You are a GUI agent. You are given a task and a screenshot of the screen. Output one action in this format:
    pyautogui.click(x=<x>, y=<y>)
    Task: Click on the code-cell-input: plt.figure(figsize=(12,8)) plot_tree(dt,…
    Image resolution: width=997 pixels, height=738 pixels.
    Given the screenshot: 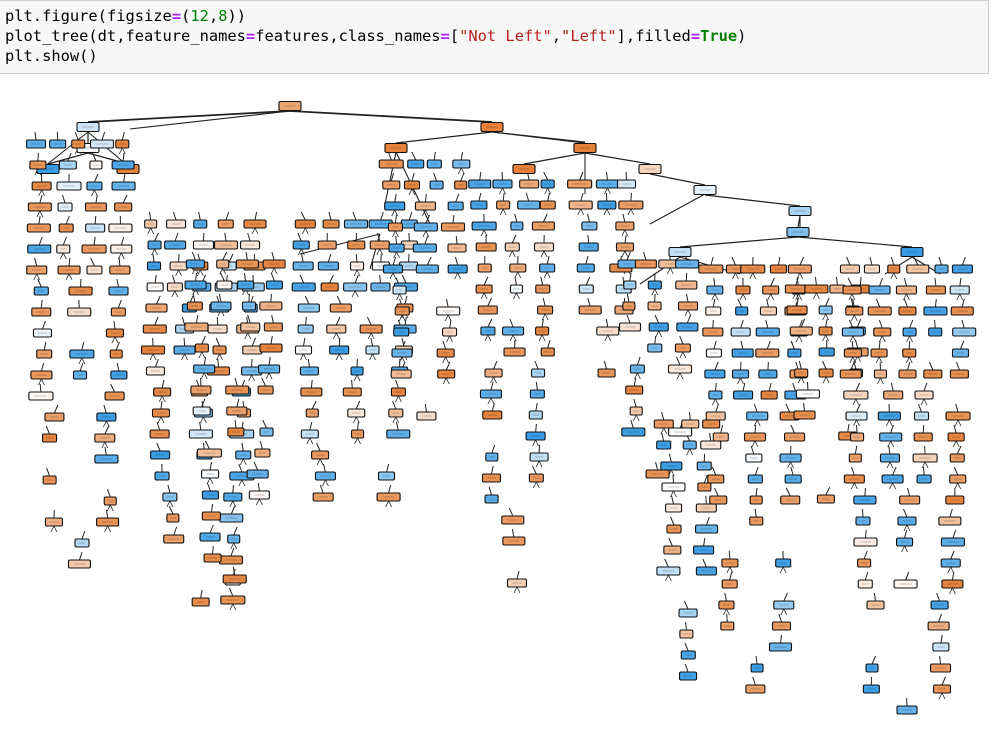 What is the action you would take?
    pyautogui.click(x=494, y=37)
    